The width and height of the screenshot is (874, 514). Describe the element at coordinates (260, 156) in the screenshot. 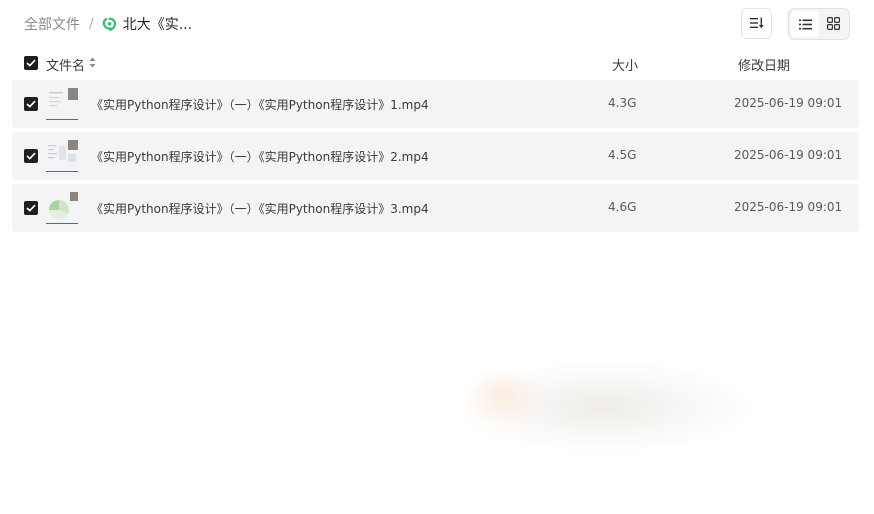

I see `file-name: 《实用Python程序设计》（一）《实用Python程序设计》2.mp4` at that location.